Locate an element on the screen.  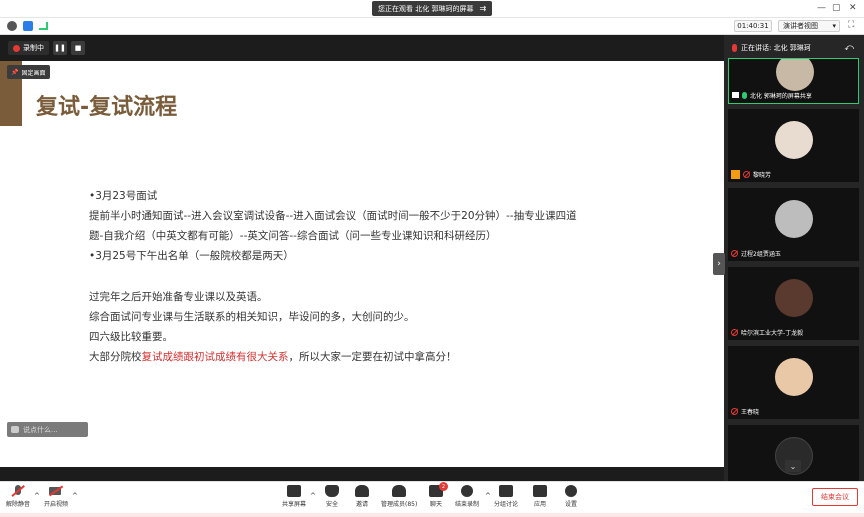
recording-controls: 录制中 ❚❚ ■ is located at coordinates (46, 48).